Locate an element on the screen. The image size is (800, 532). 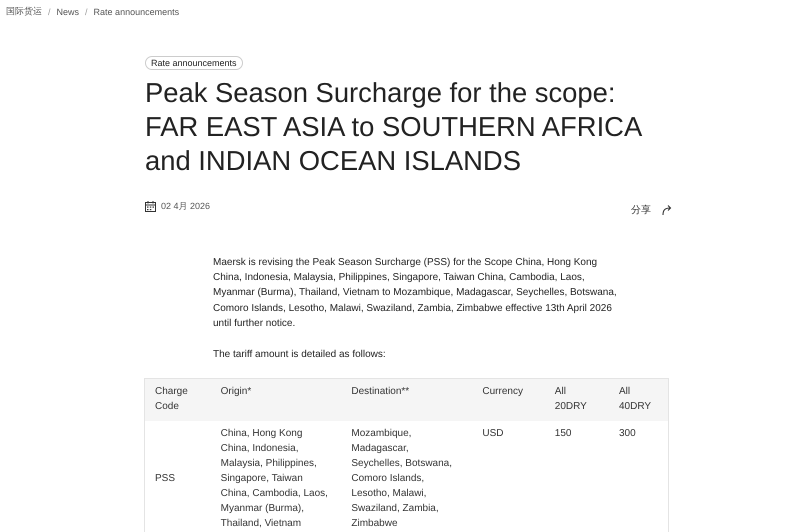
table-cell: 300 is located at coordinates (638, 476).